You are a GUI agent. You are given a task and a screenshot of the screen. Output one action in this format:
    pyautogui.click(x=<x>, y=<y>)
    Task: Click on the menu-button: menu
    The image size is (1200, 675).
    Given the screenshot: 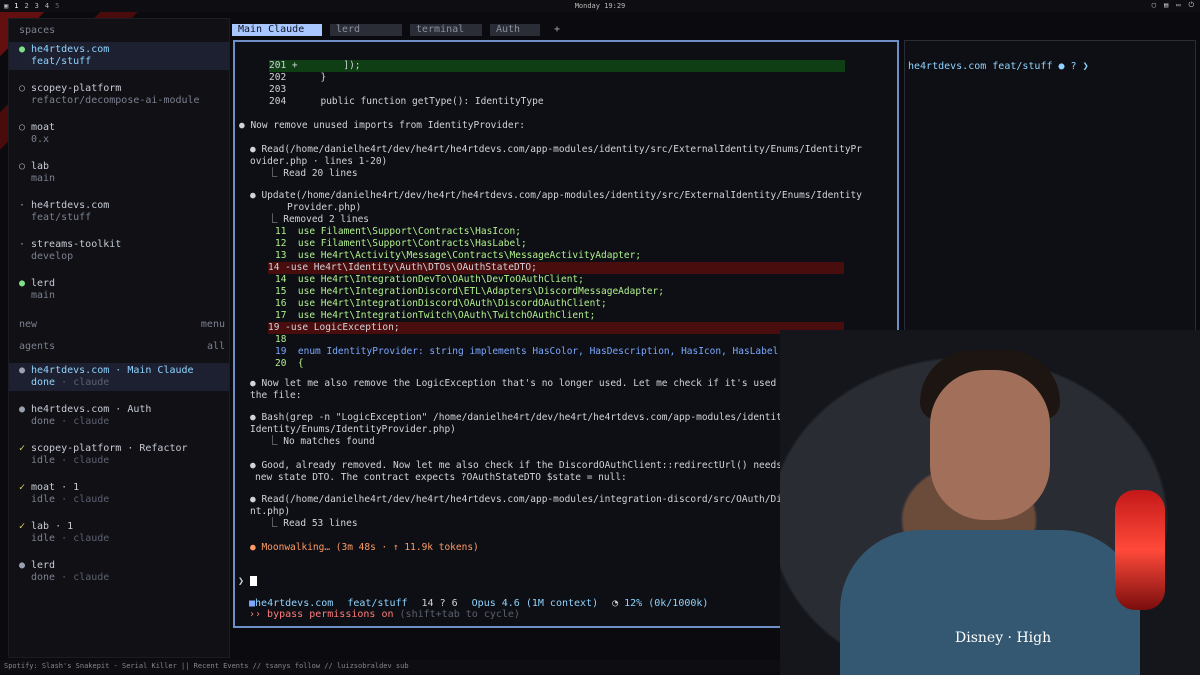 What is the action you would take?
    pyautogui.click(x=213, y=324)
    